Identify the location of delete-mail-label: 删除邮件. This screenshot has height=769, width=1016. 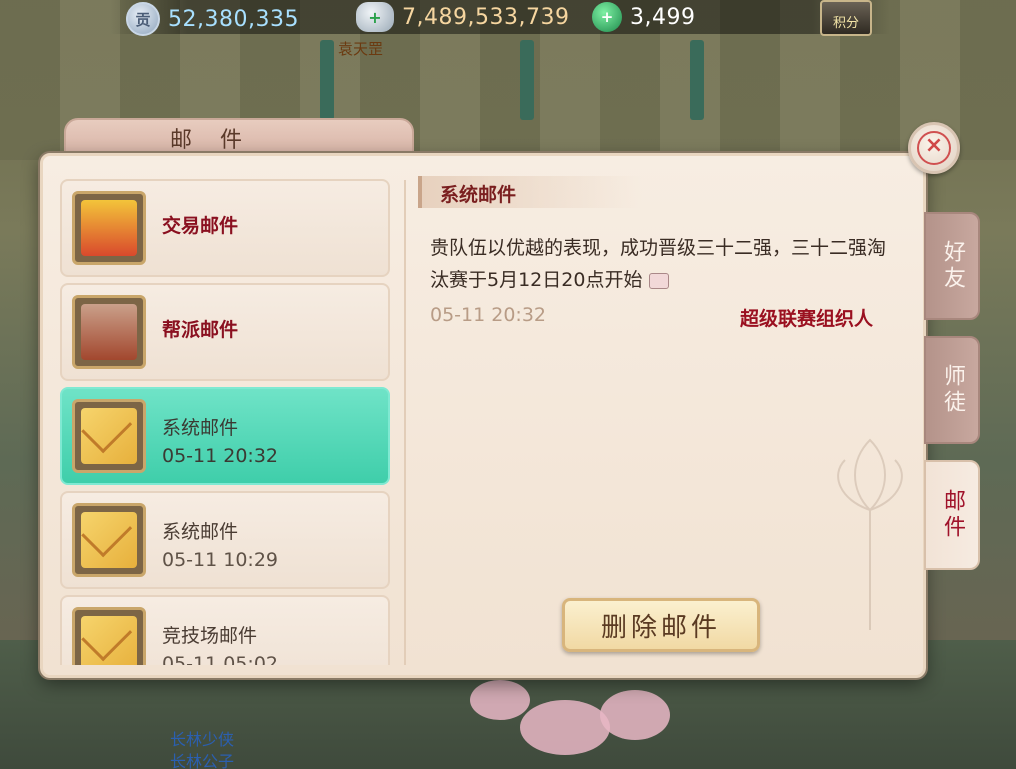
(660, 627).